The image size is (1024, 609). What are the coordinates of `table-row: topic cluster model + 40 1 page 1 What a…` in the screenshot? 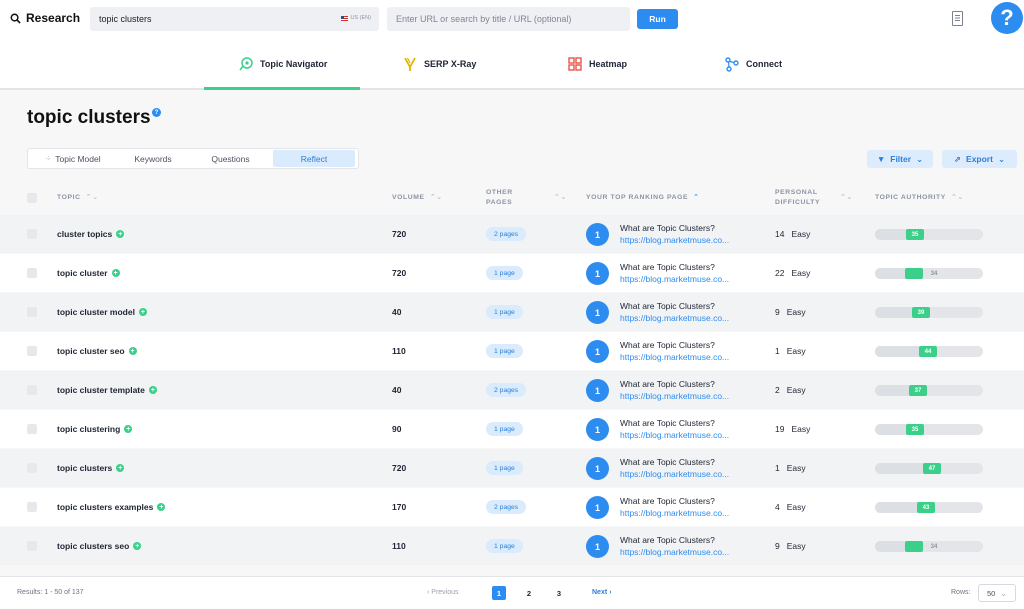 It's located at (512, 312).